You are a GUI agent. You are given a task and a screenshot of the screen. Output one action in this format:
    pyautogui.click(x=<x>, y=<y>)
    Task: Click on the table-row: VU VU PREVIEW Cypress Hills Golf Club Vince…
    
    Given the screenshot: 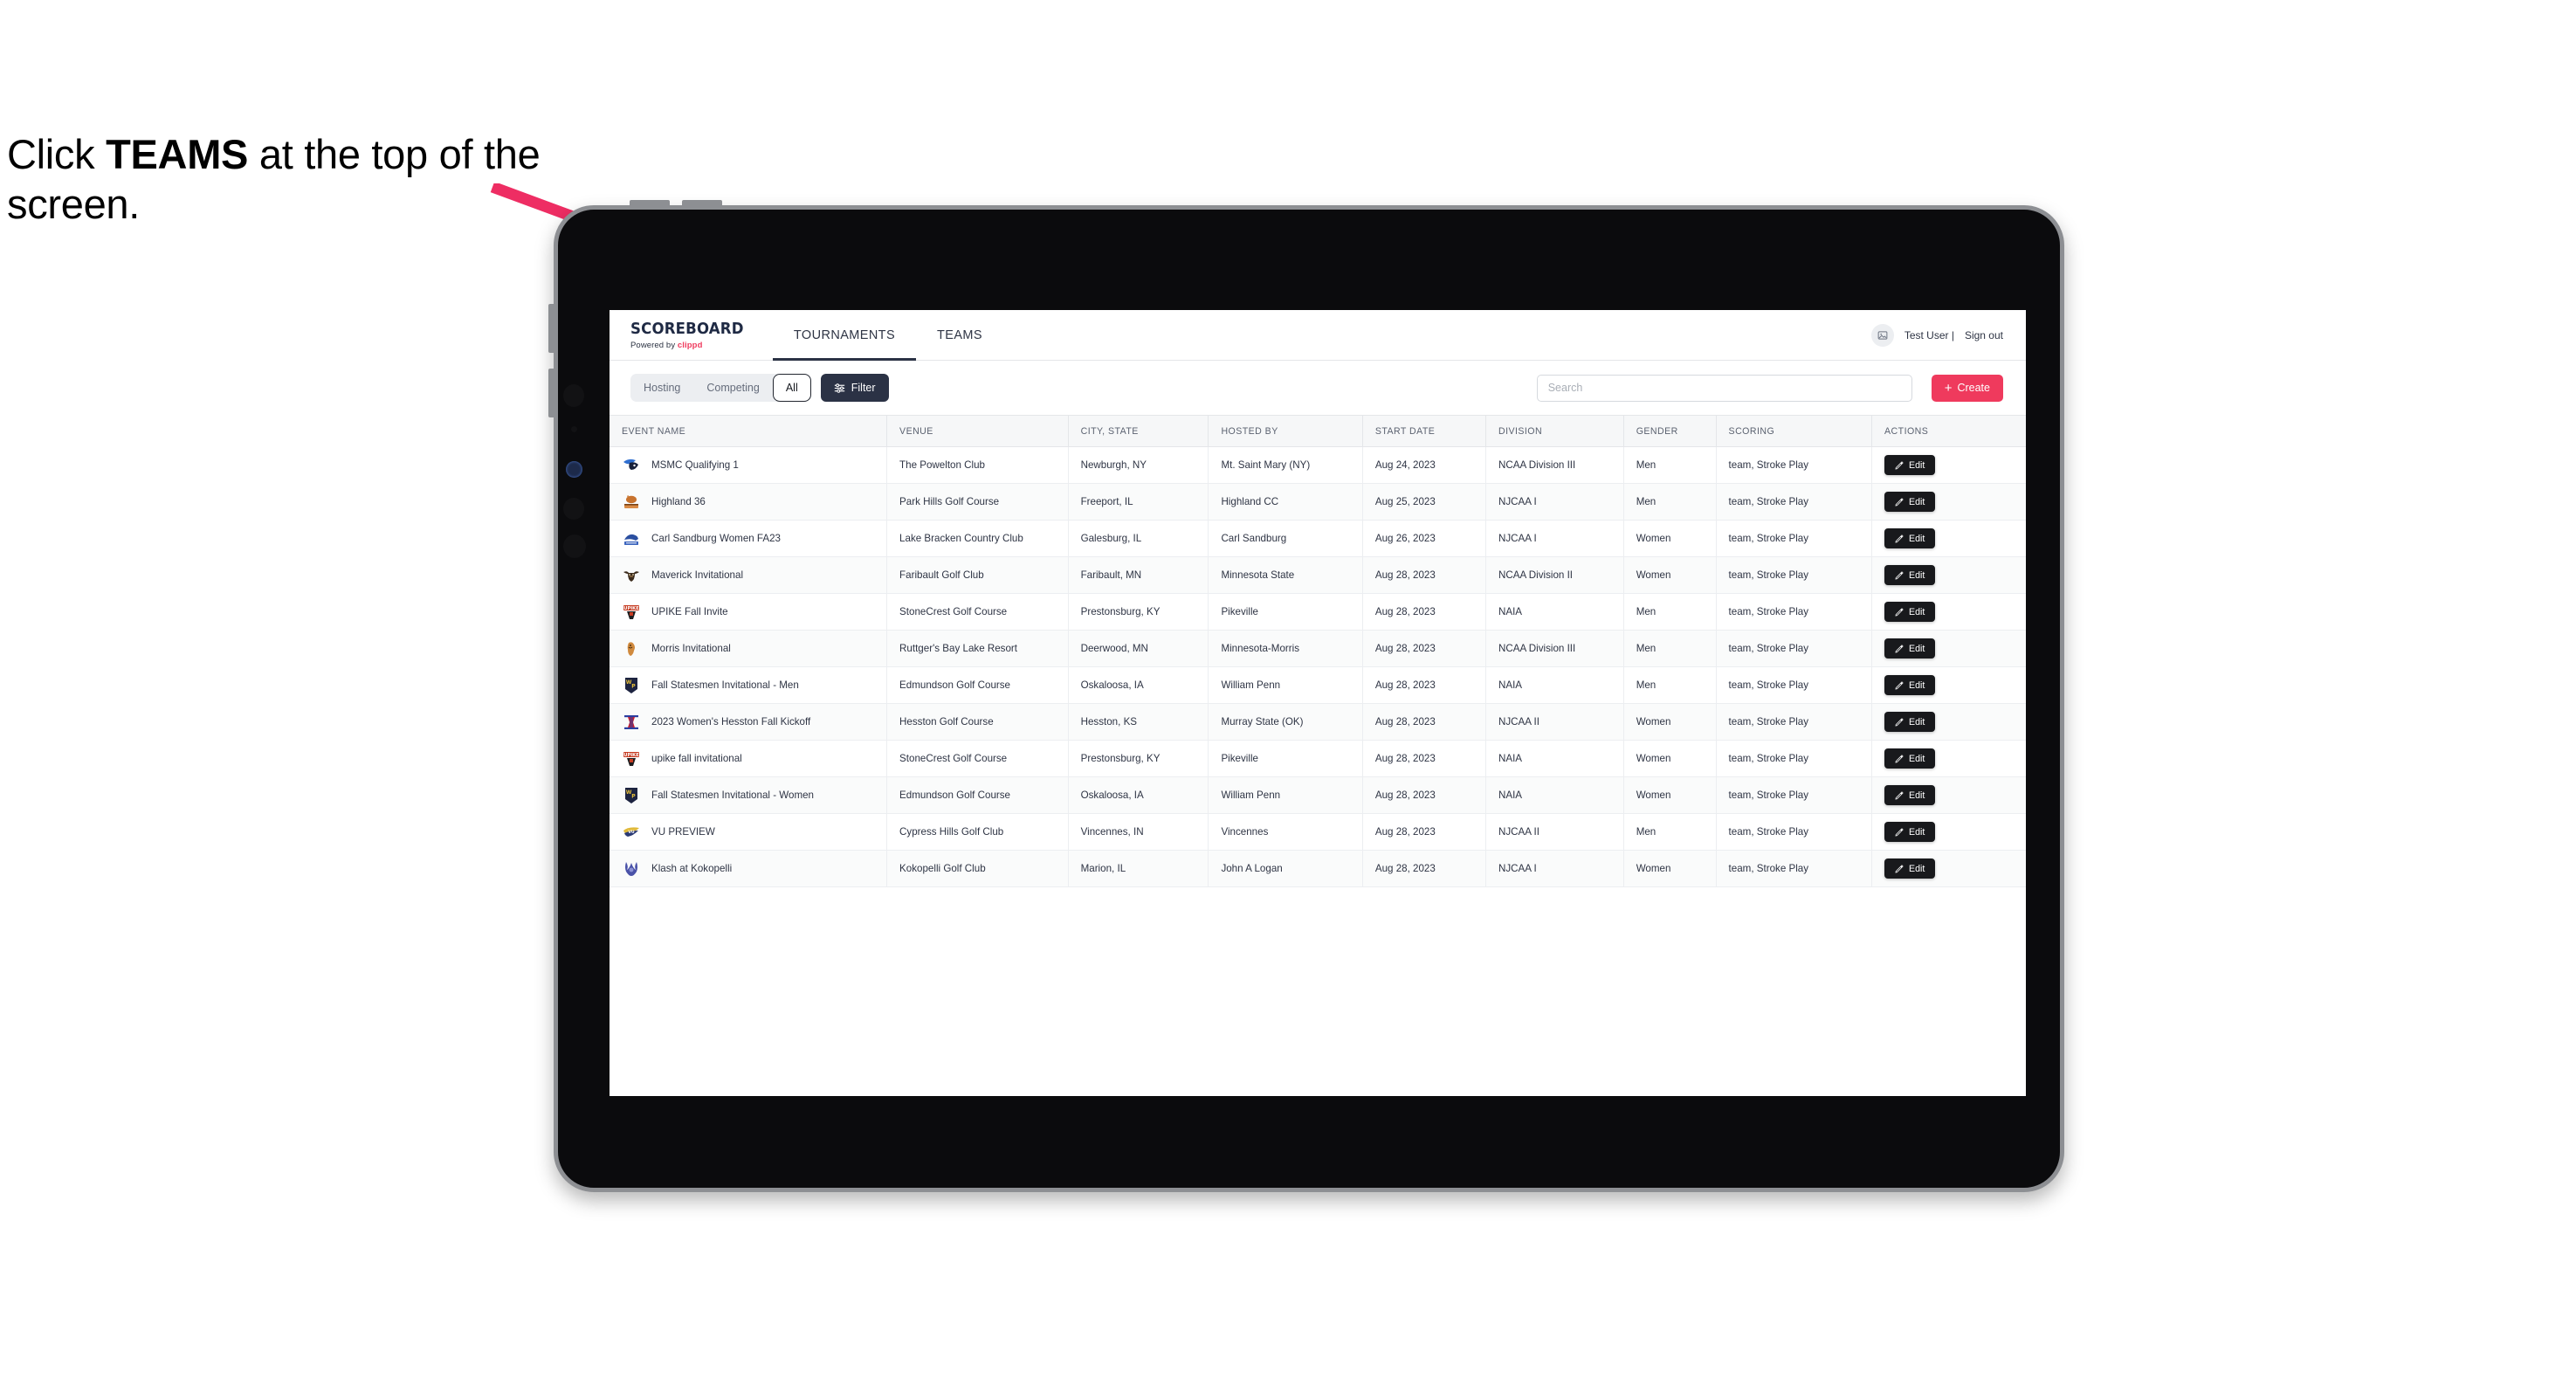 What is the action you would take?
    pyautogui.click(x=1318, y=832)
    